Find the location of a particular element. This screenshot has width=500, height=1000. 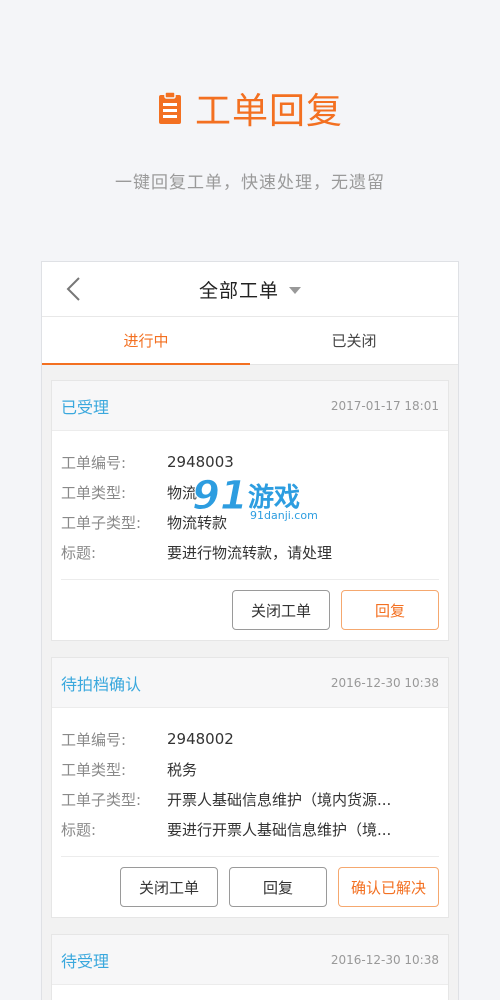

hero-title-row: 工单回复 is located at coordinates (250, 108).